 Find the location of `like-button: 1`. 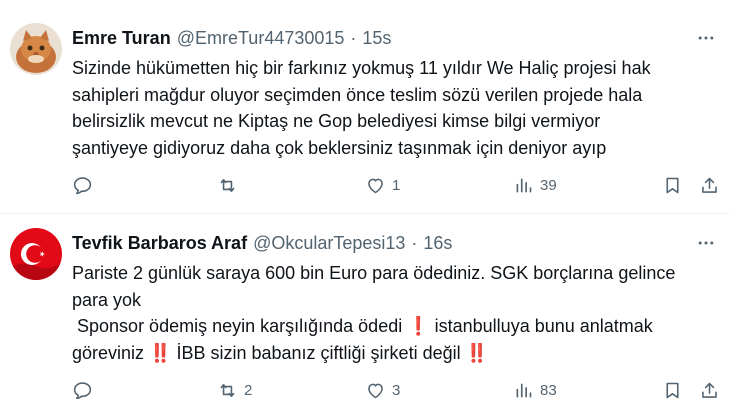

like-button: 1 is located at coordinates (382, 185).